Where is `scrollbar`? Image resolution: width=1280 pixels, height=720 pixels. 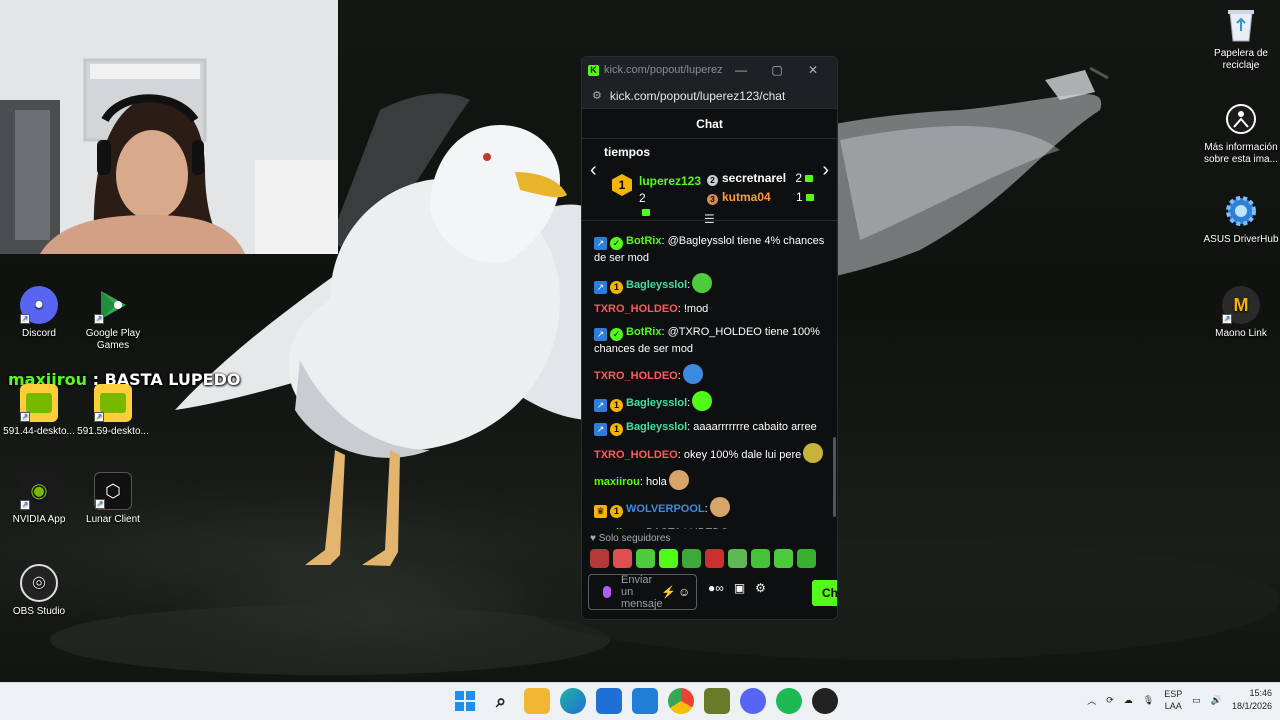 scrollbar is located at coordinates (834, 477).